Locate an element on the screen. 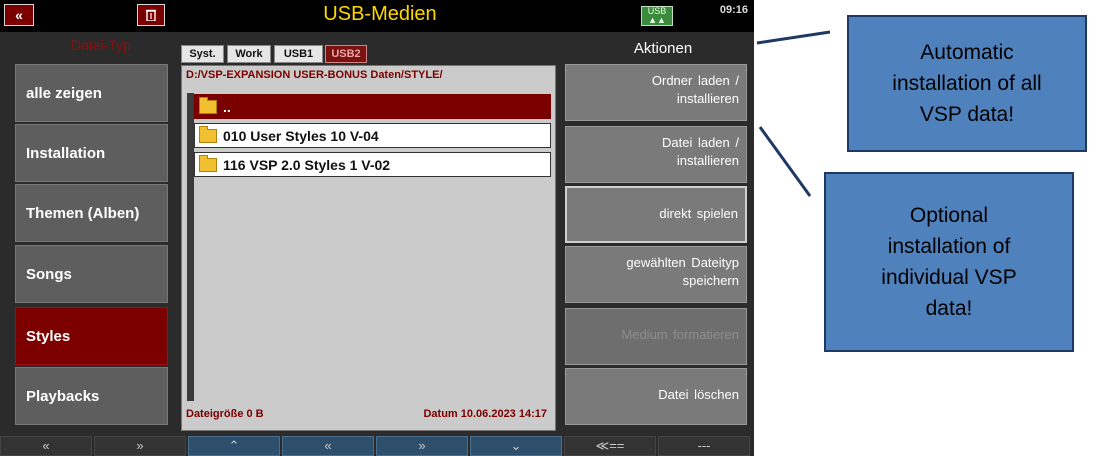  action-label-line1: Datei löschen is located at coordinates (698, 394).